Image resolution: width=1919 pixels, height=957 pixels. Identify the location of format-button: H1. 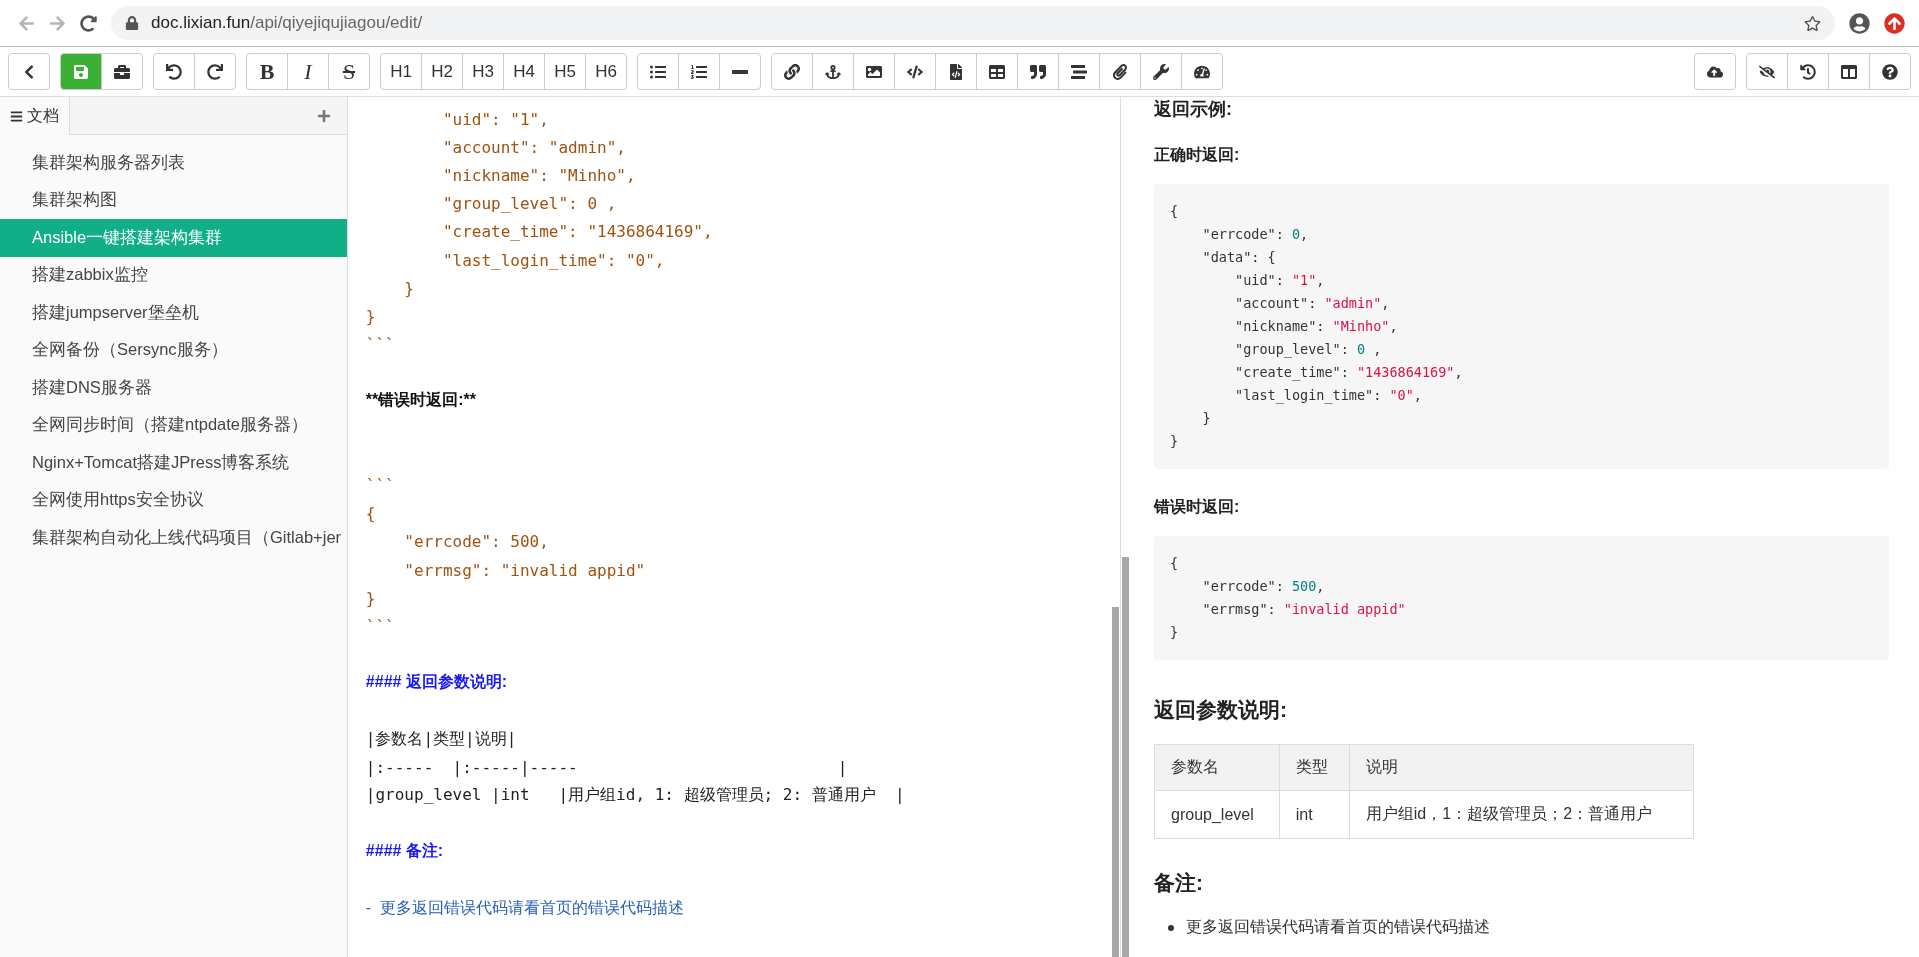
(401, 71).